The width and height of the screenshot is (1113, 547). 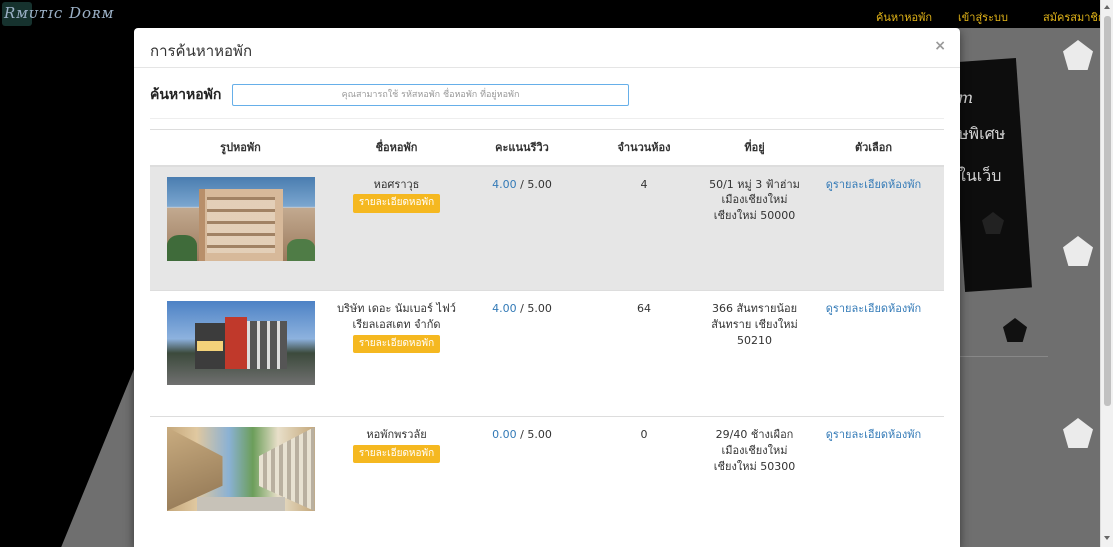 What do you see at coordinates (873, 148) in the screenshot?
I see `column-header-options: ตัวเลือก` at bounding box center [873, 148].